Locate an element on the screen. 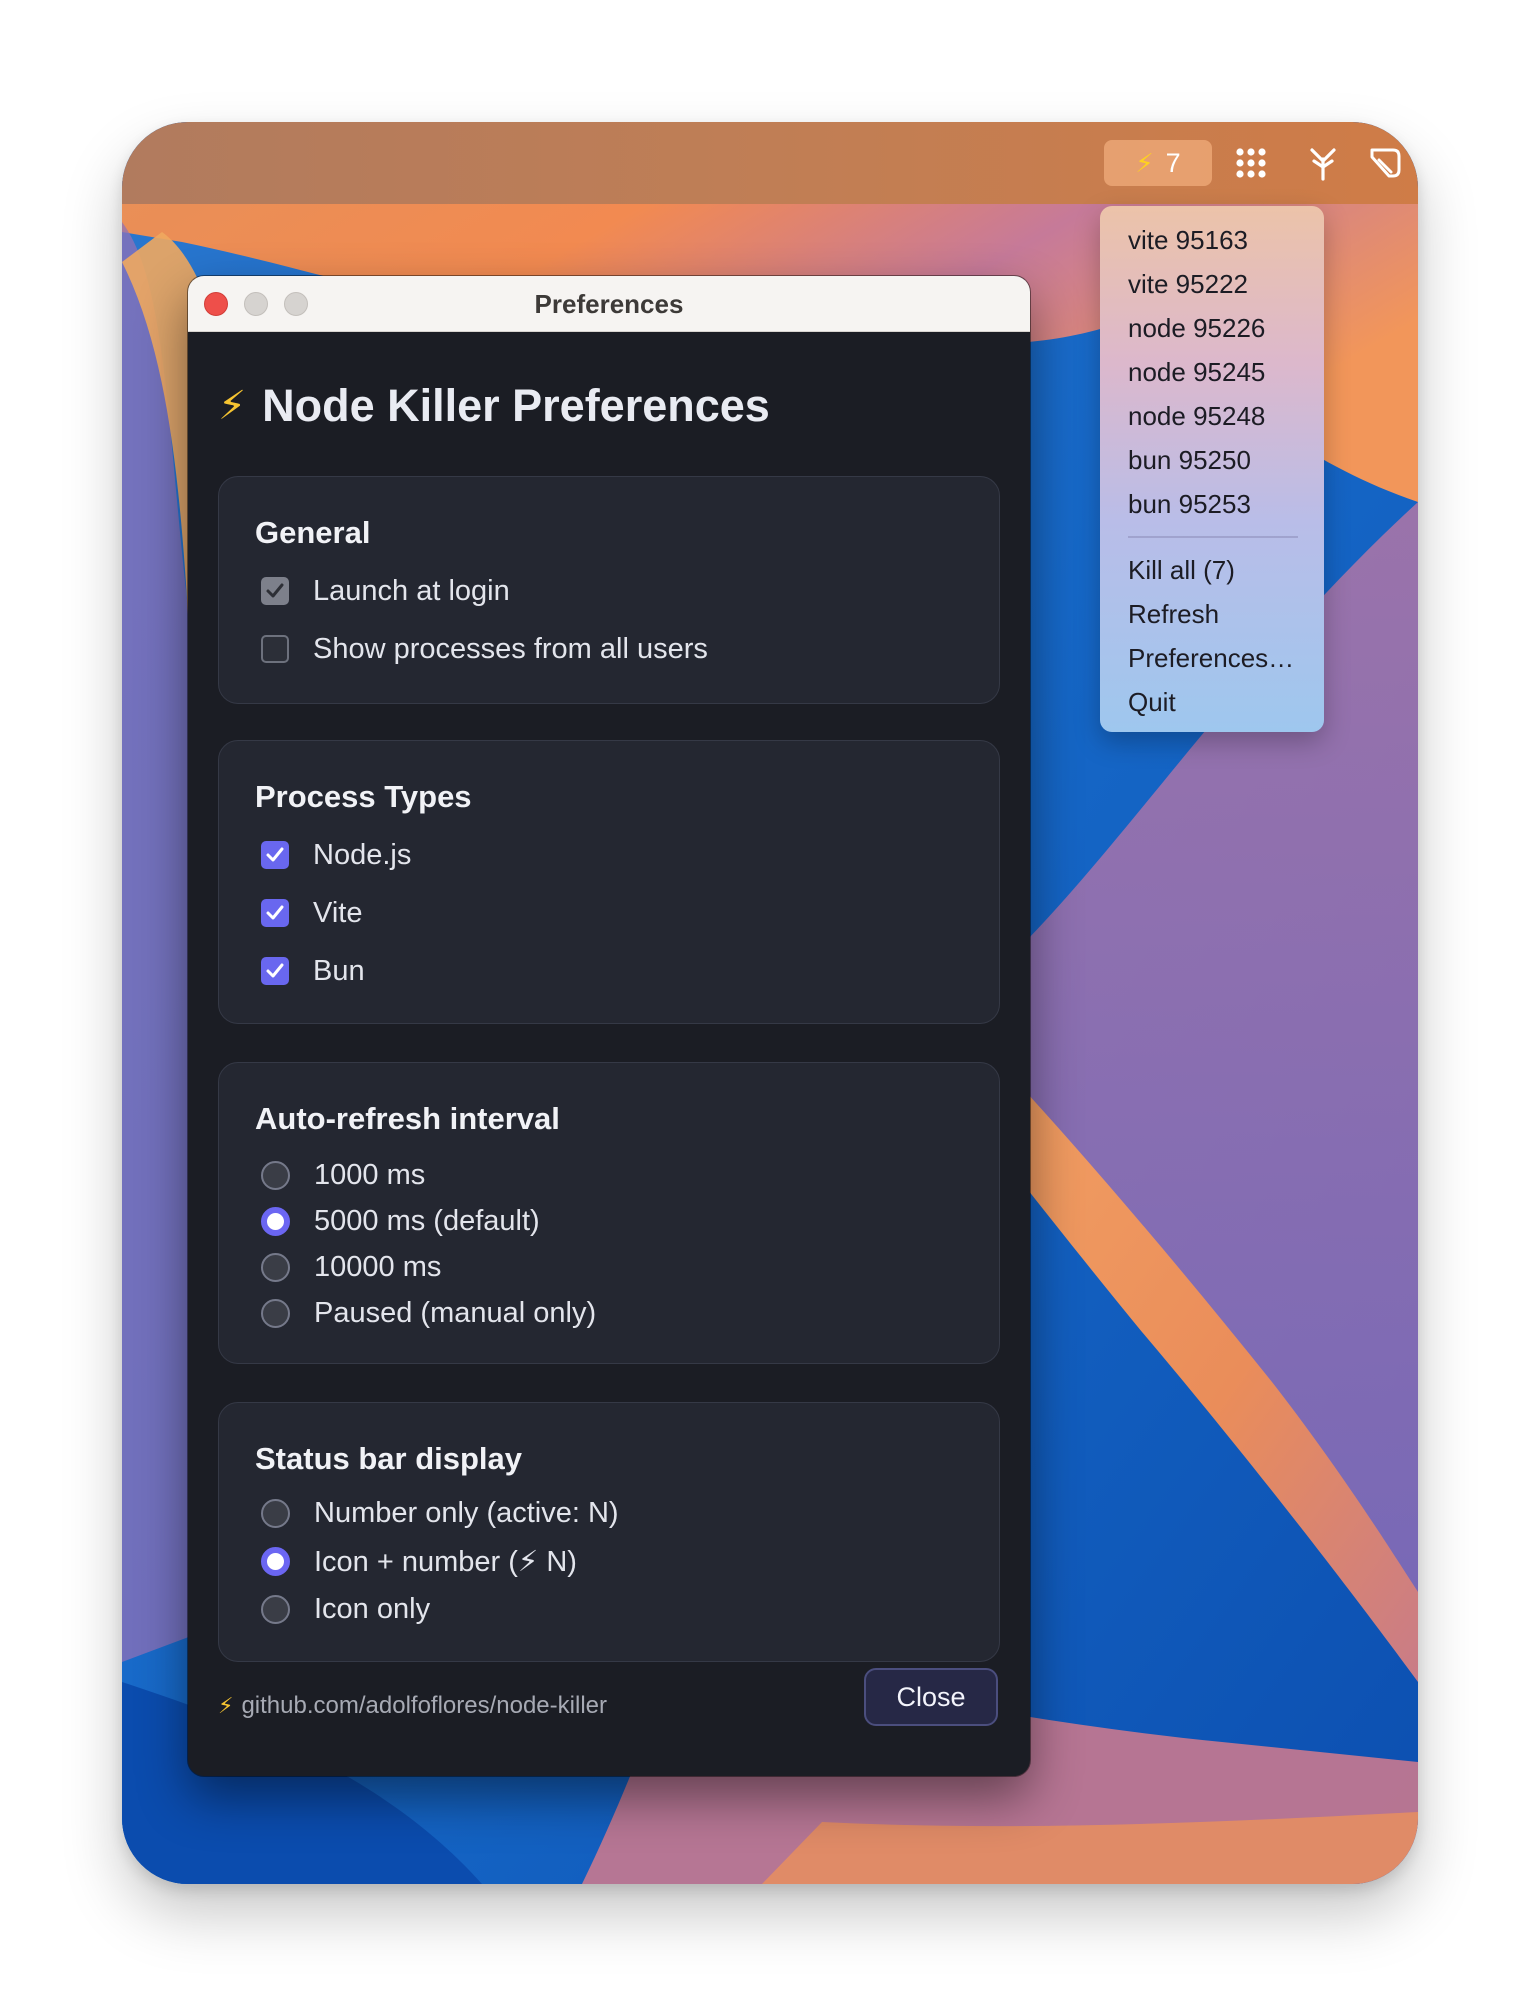  menu-item-process: bun 95250 is located at coordinates (1212, 460).